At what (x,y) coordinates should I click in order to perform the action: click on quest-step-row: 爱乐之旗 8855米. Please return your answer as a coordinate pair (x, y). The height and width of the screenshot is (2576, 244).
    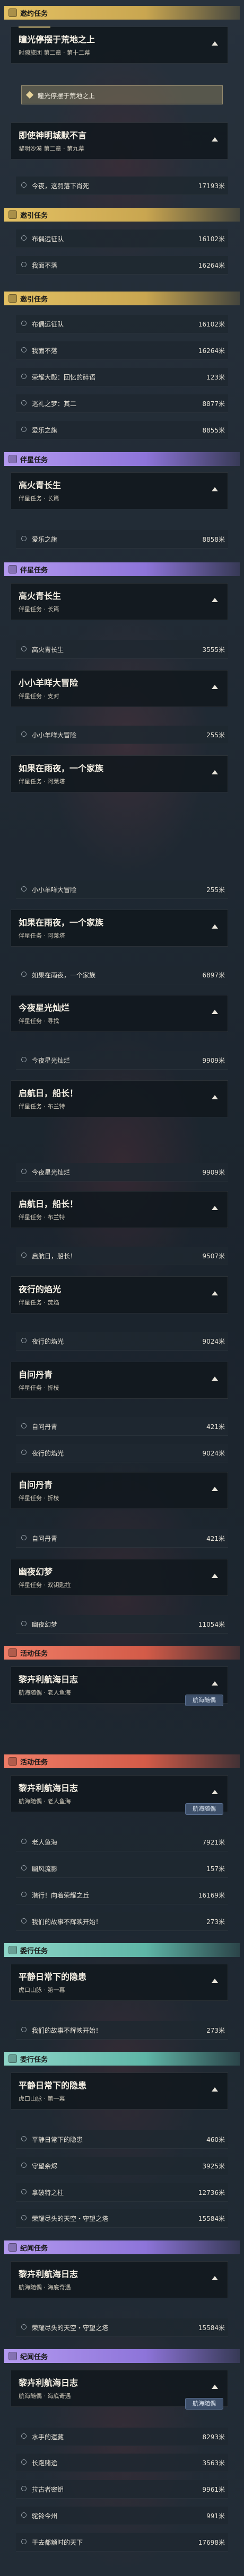
    Looking at the image, I should click on (122, 430).